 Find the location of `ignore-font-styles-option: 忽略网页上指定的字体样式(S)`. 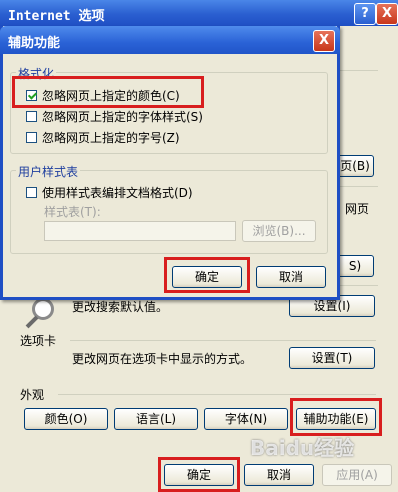

ignore-font-styles-option: 忽略网页上指定的字体样式(S) is located at coordinates (114, 116).